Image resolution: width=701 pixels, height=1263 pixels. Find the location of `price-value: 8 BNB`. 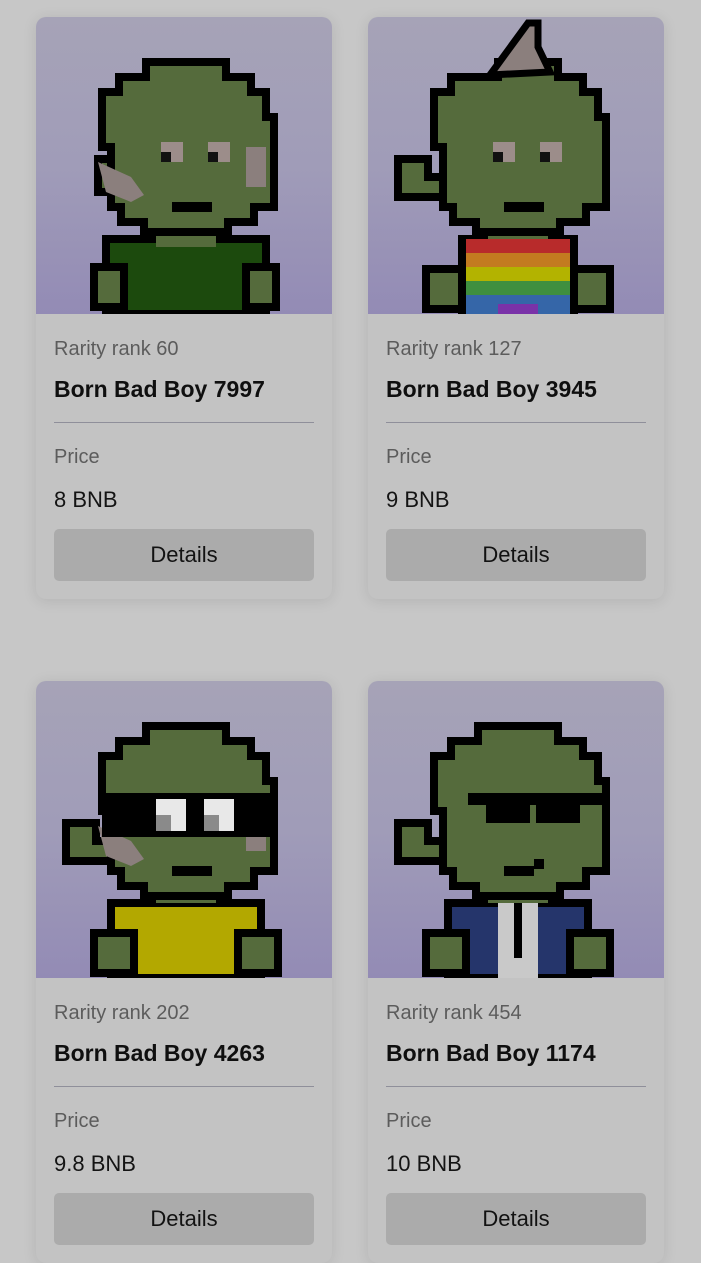

price-value: 8 BNB is located at coordinates (86, 499).